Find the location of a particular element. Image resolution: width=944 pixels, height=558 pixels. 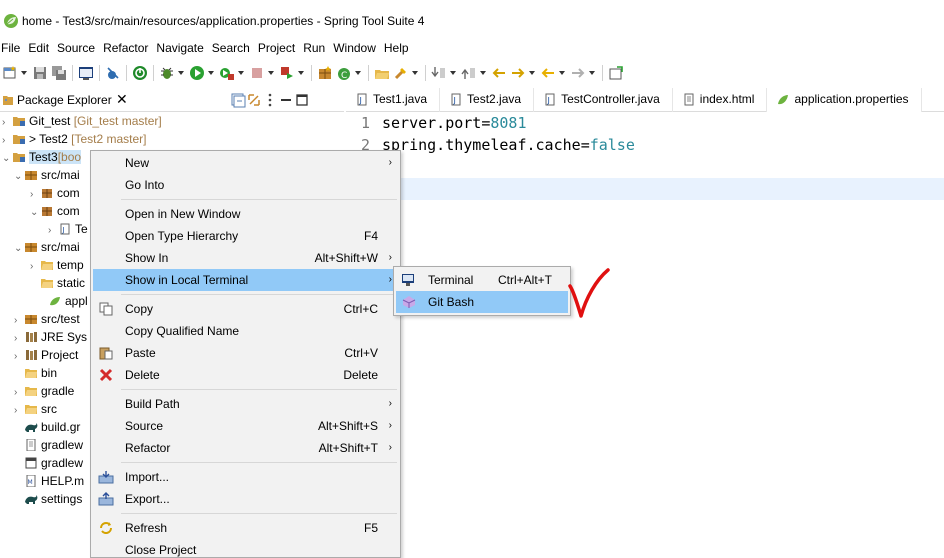

editor-tab-testcontroller-java: J TestController.java is located at coordinates (603, 100).